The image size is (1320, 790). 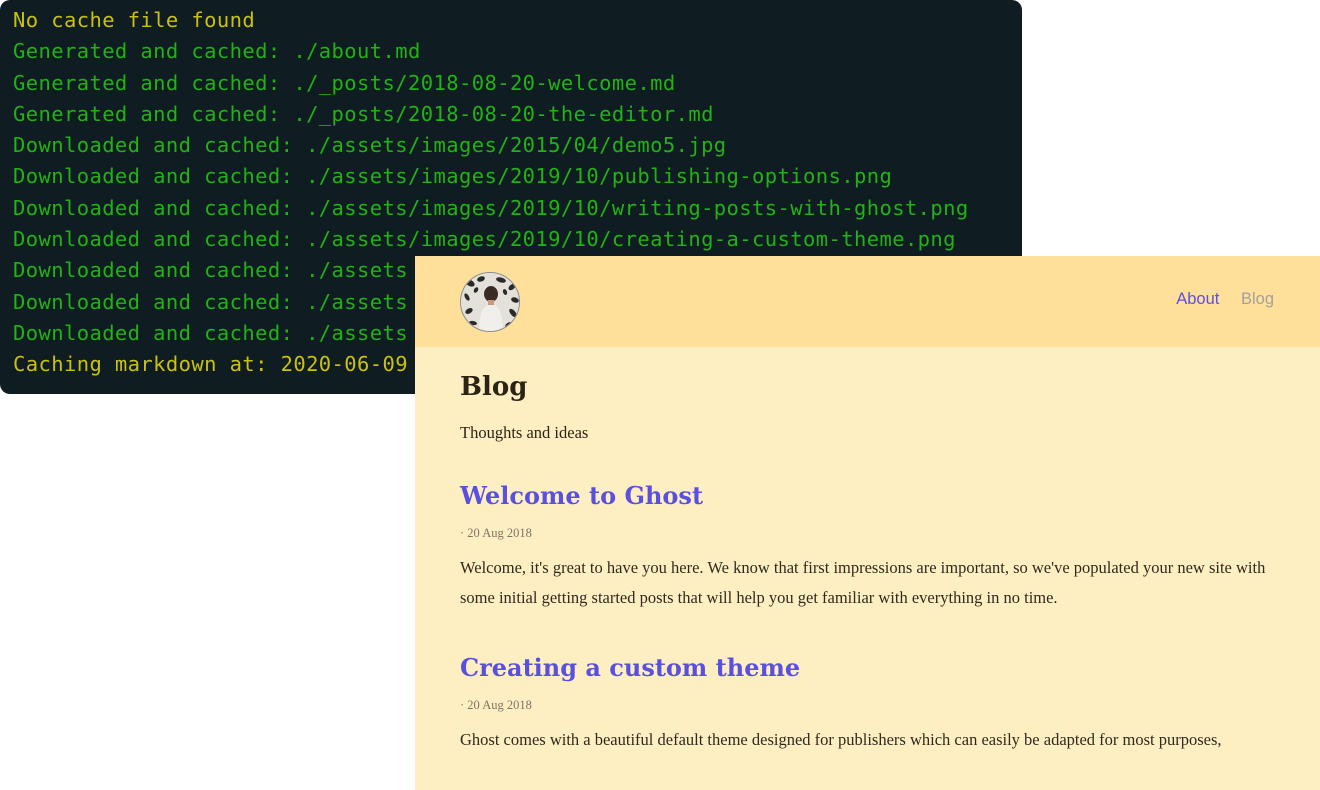 What do you see at coordinates (867, 667) in the screenshot?
I see `post-title-link: Creating a custom theme` at bounding box center [867, 667].